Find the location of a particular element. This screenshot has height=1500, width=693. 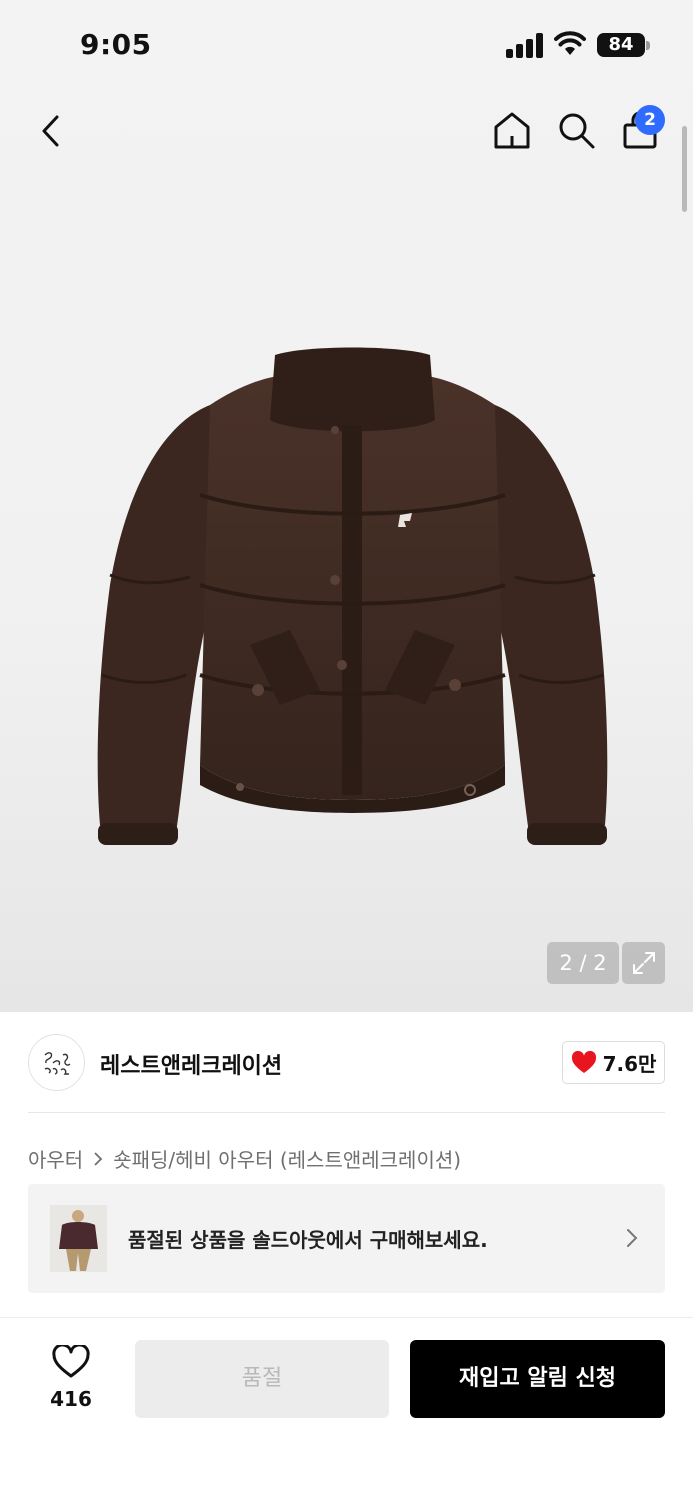

battery-indicator: 84 is located at coordinates (621, 45).